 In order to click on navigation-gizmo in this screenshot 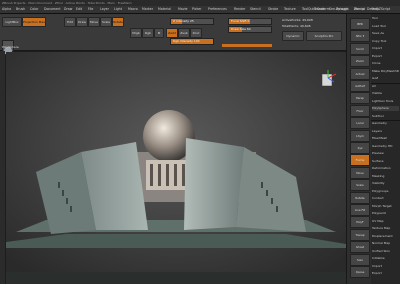, I will do `click(328, 78)`.